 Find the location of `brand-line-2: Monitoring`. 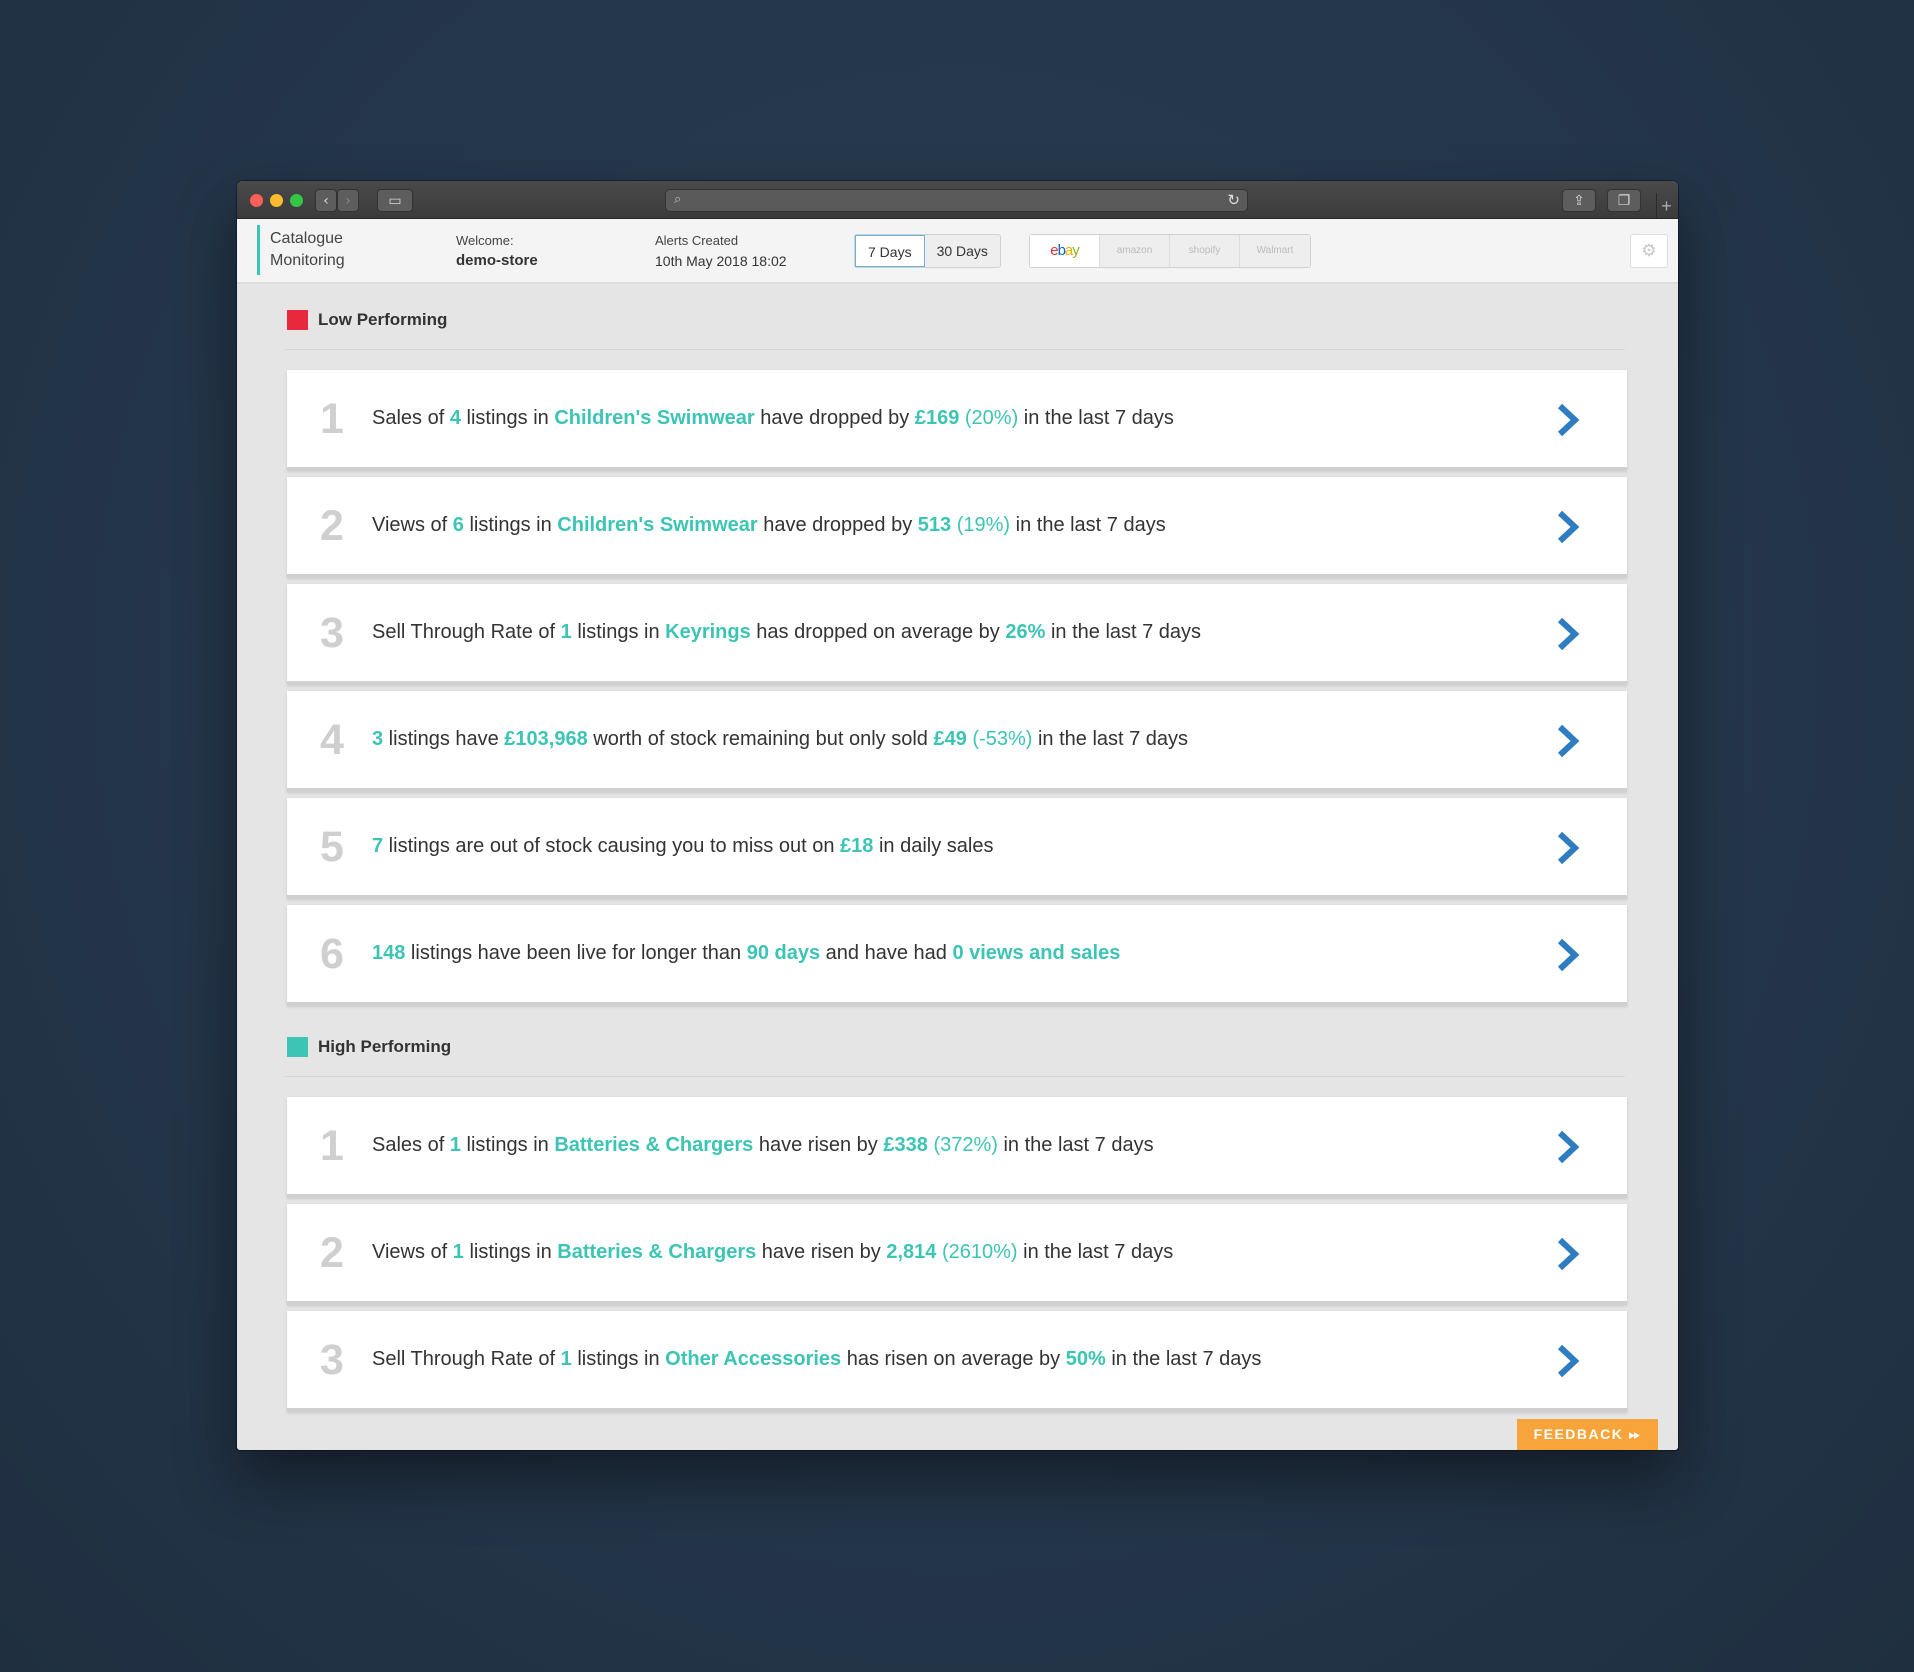

brand-line-2: Monitoring is located at coordinates (307, 260).